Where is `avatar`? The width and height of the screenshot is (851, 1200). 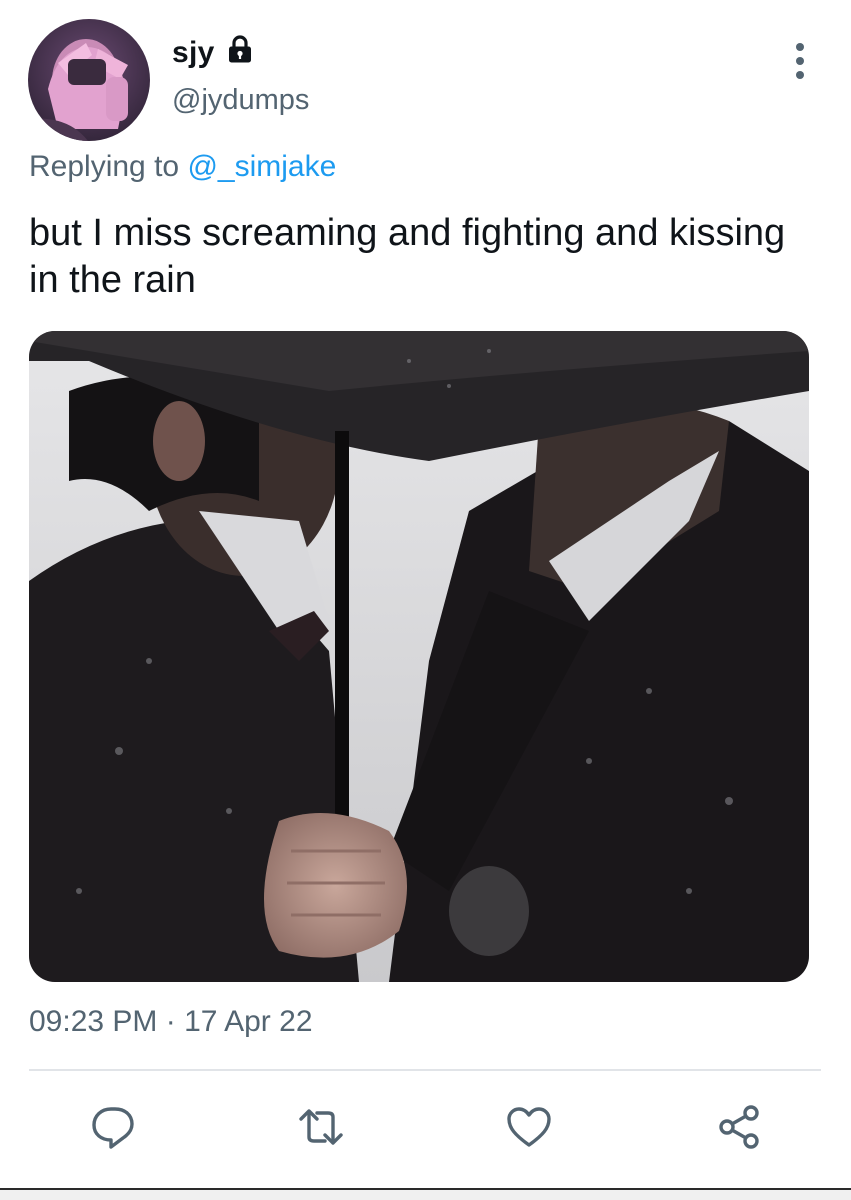 avatar is located at coordinates (89, 80).